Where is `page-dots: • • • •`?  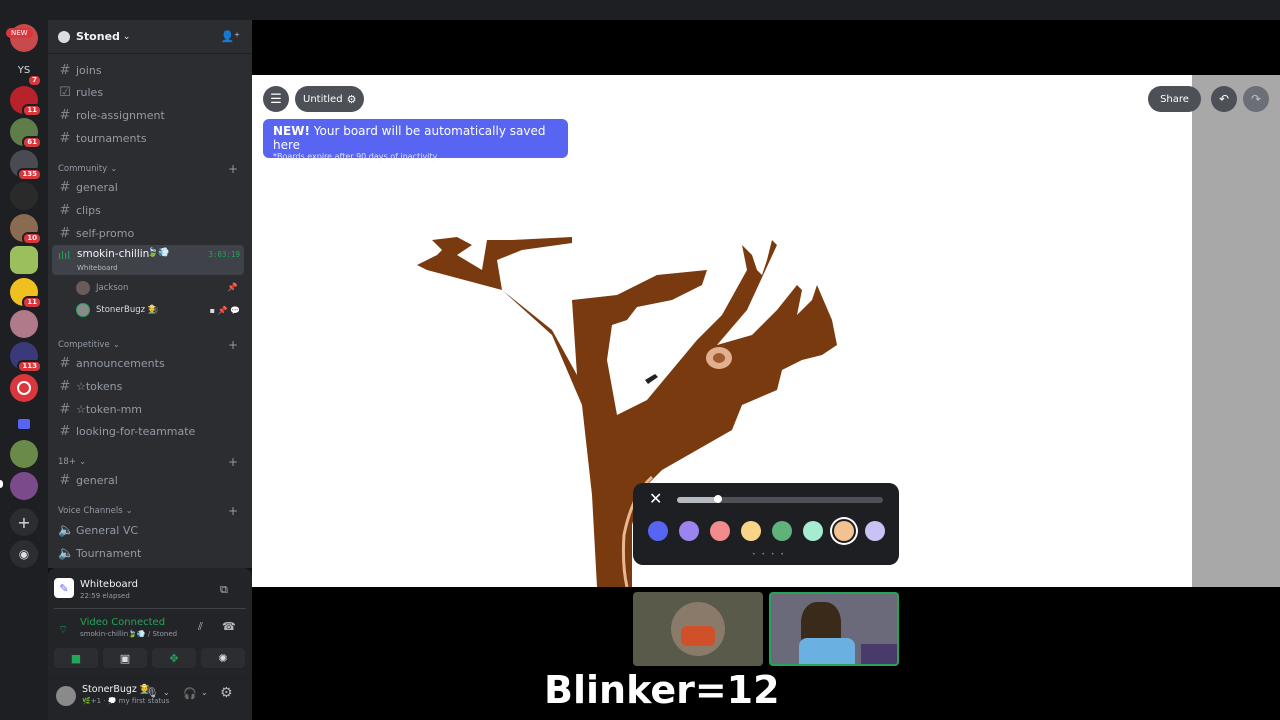 page-dots: • • • • is located at coordinates (769, 554).